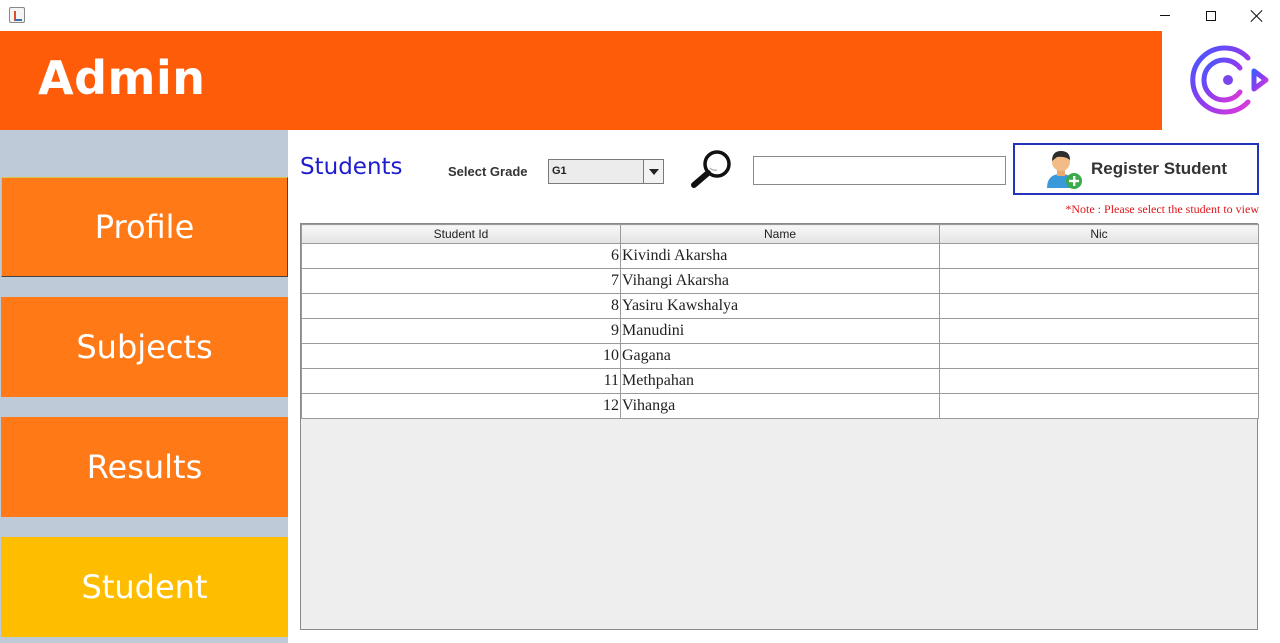 The image size is (1280, 643). What do you see at coordinates (653, 171) in the screenshot?
I see `chevron-down-icon` at bounding box center [653, 171].